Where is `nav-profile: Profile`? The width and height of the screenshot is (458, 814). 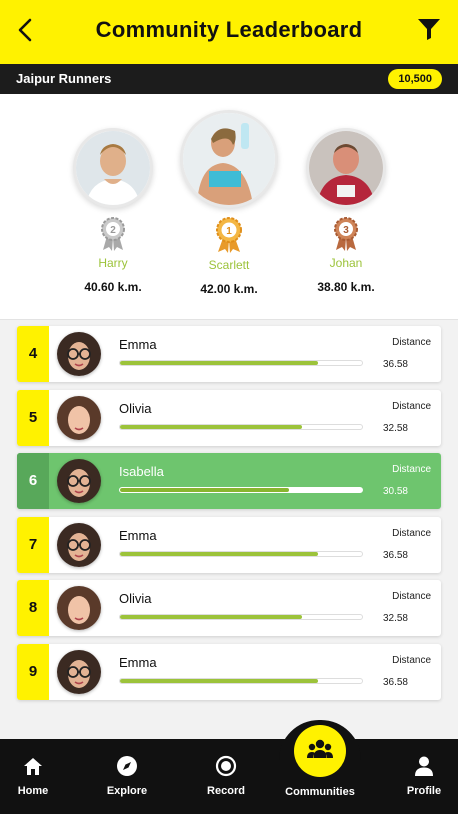
nav-profile: Profile is located at coordinates (418, 776).